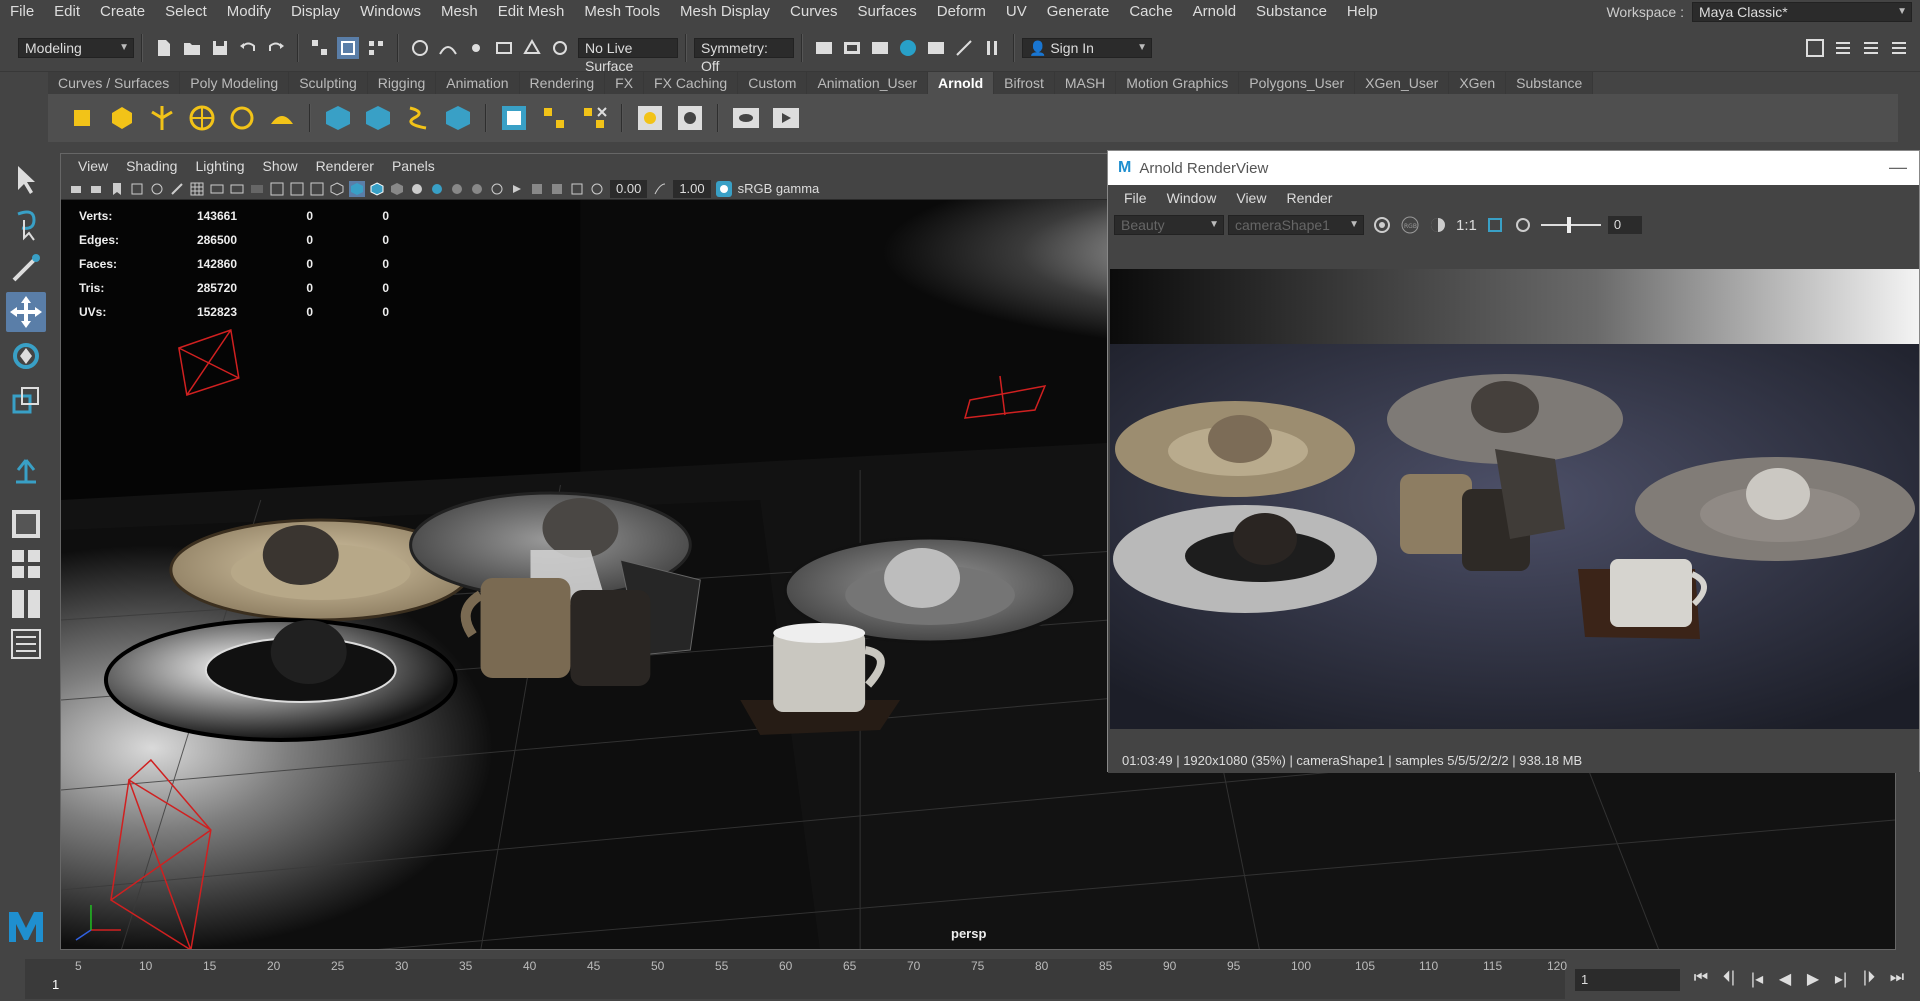 The height and width of the screenshot is (1001, 1920). Describe the element at coordinates (397, 189) in the screenshot. I see `textured-icon` at that location.